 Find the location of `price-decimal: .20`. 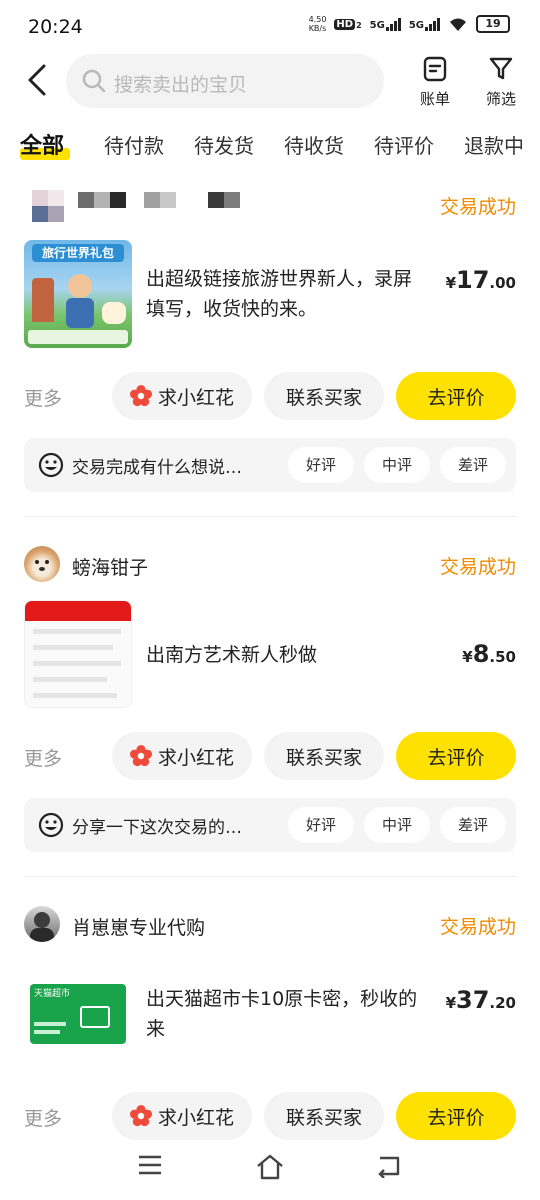

price-decimal: .20 is located at coordinates (502, 1003).